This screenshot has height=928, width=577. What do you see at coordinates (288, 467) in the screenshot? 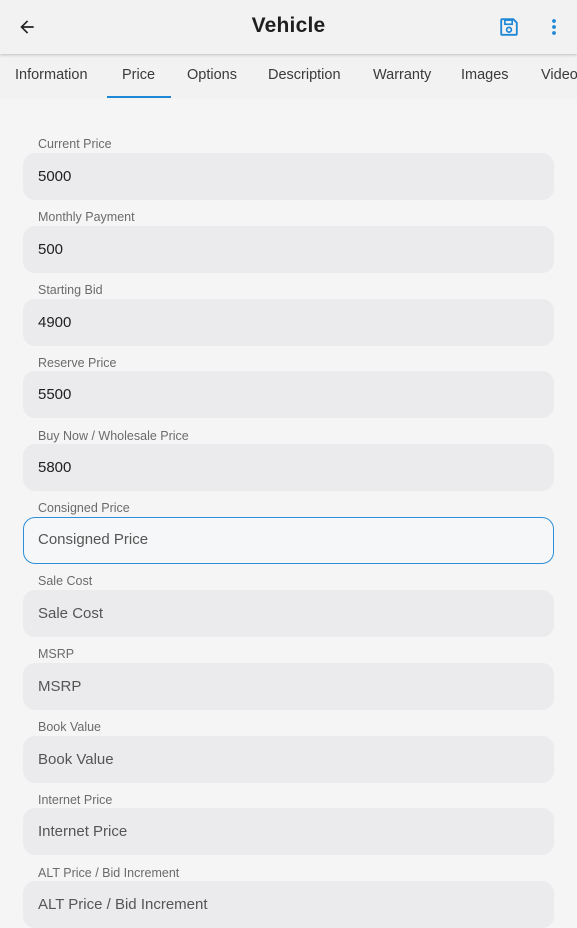
I see `buy-now-wholesale-price-field: 5800` at bounding box center [288, 467].